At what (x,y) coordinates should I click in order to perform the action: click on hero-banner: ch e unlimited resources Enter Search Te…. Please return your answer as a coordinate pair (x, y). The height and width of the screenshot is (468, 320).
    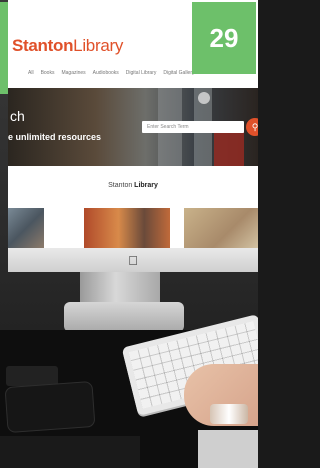
    Looking at the image, I should click on (133, 127).